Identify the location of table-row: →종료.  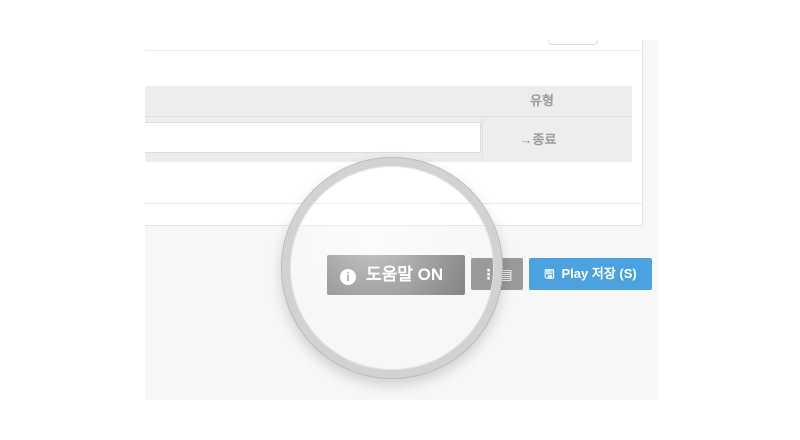
(388, 139).